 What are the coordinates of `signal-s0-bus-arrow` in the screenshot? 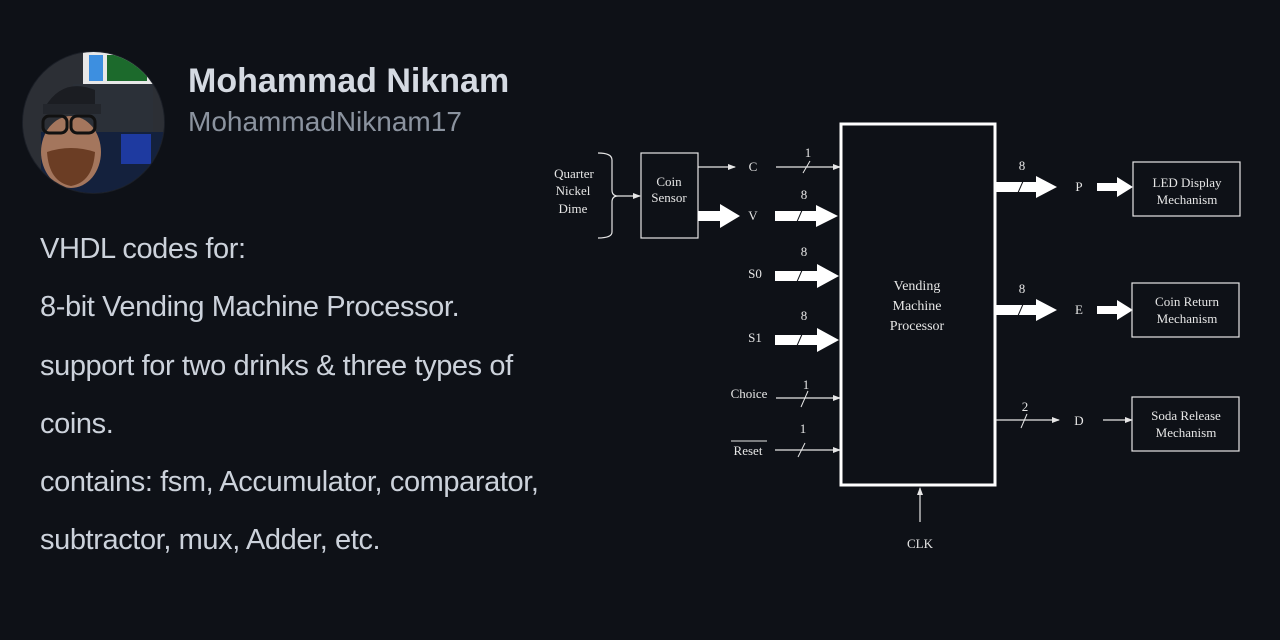 It's located at (807, 276).